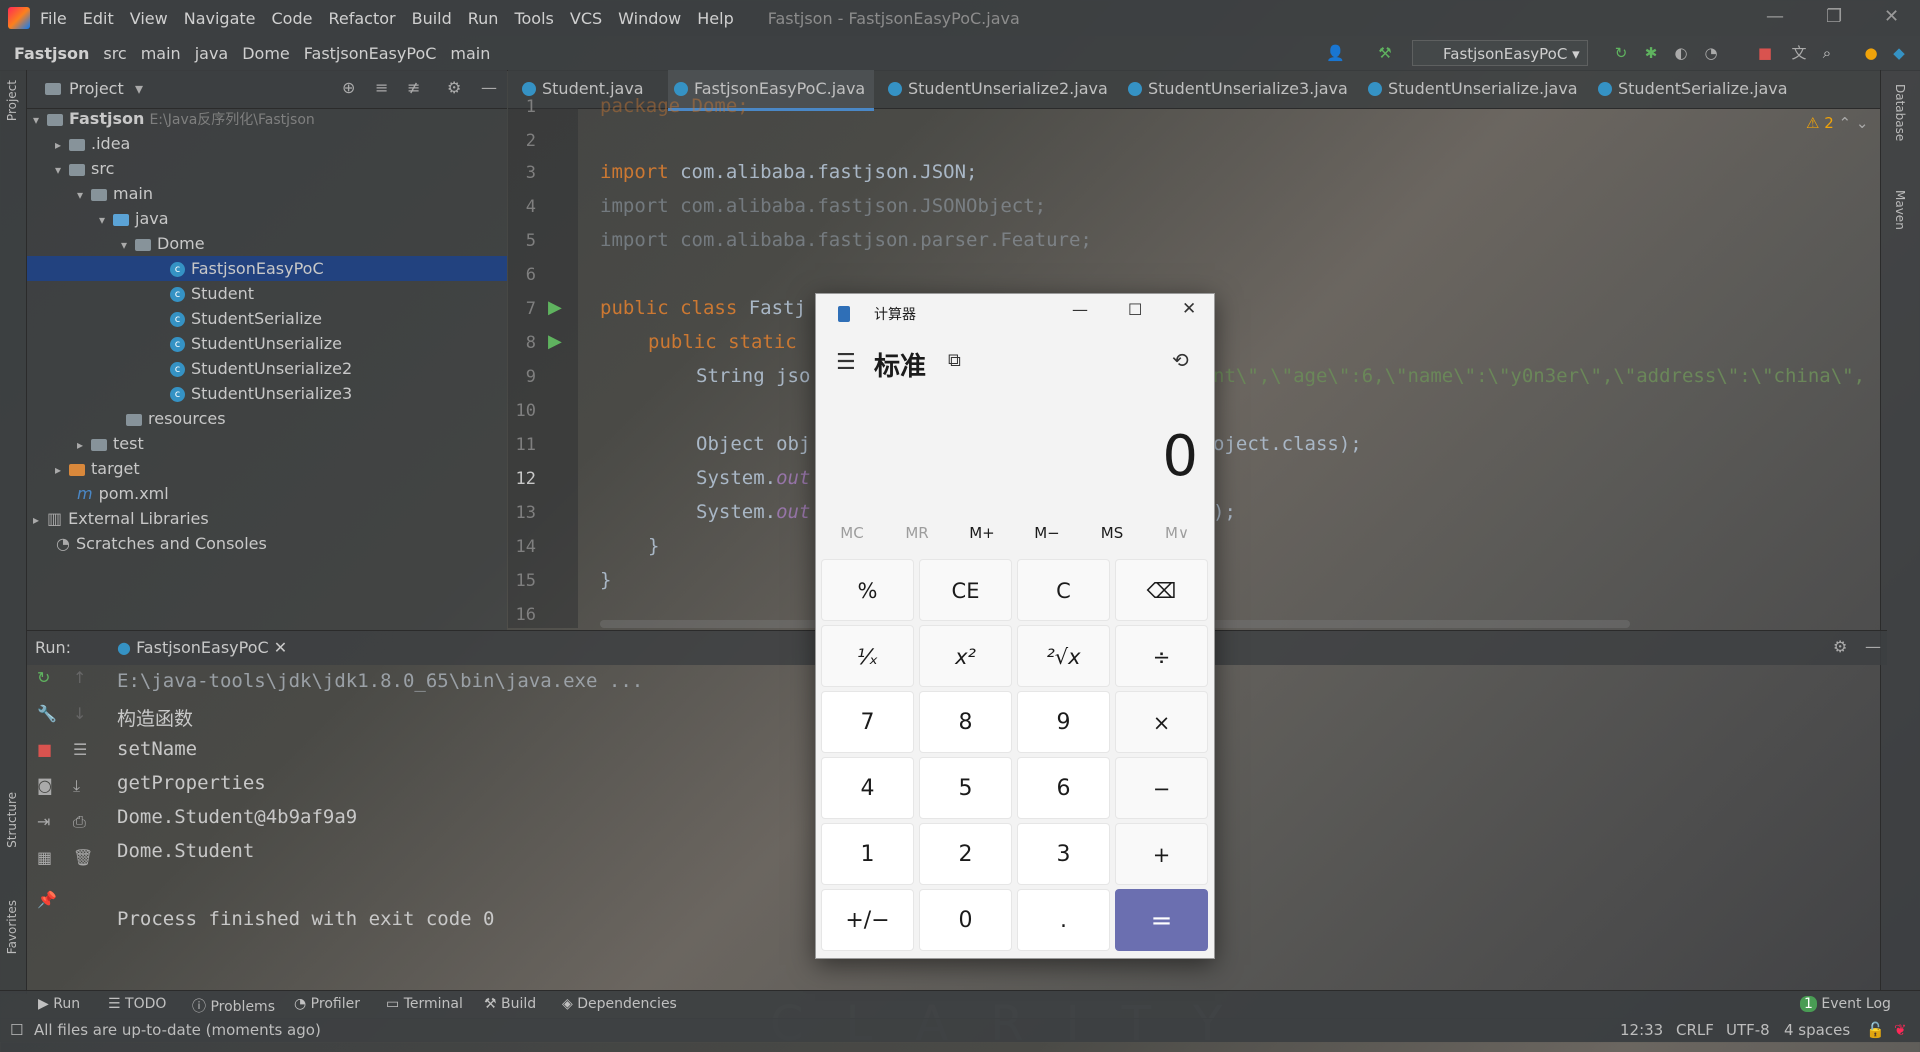 This screenshot has height=1052, width=1920. I want to click on tree-item-fastjsoneasypoc: c FastjsonEasyPoC, so click(267, 268).